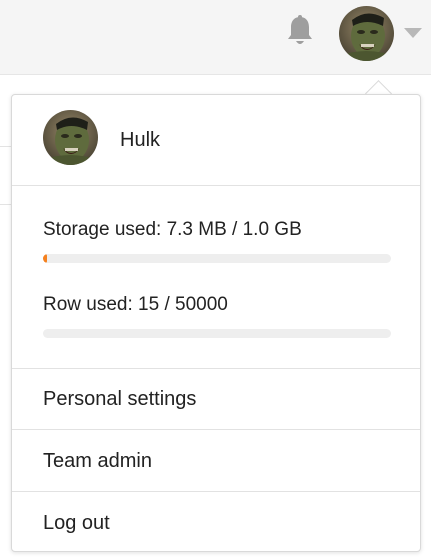 The width and height of the screenshot is (431, 559). What do you see at coordinates (172, 229) in the screenshot?
I see `storage-used-label: Storage used: 7.3 MB / 1.0 GB` at bounding box center [172, 229].